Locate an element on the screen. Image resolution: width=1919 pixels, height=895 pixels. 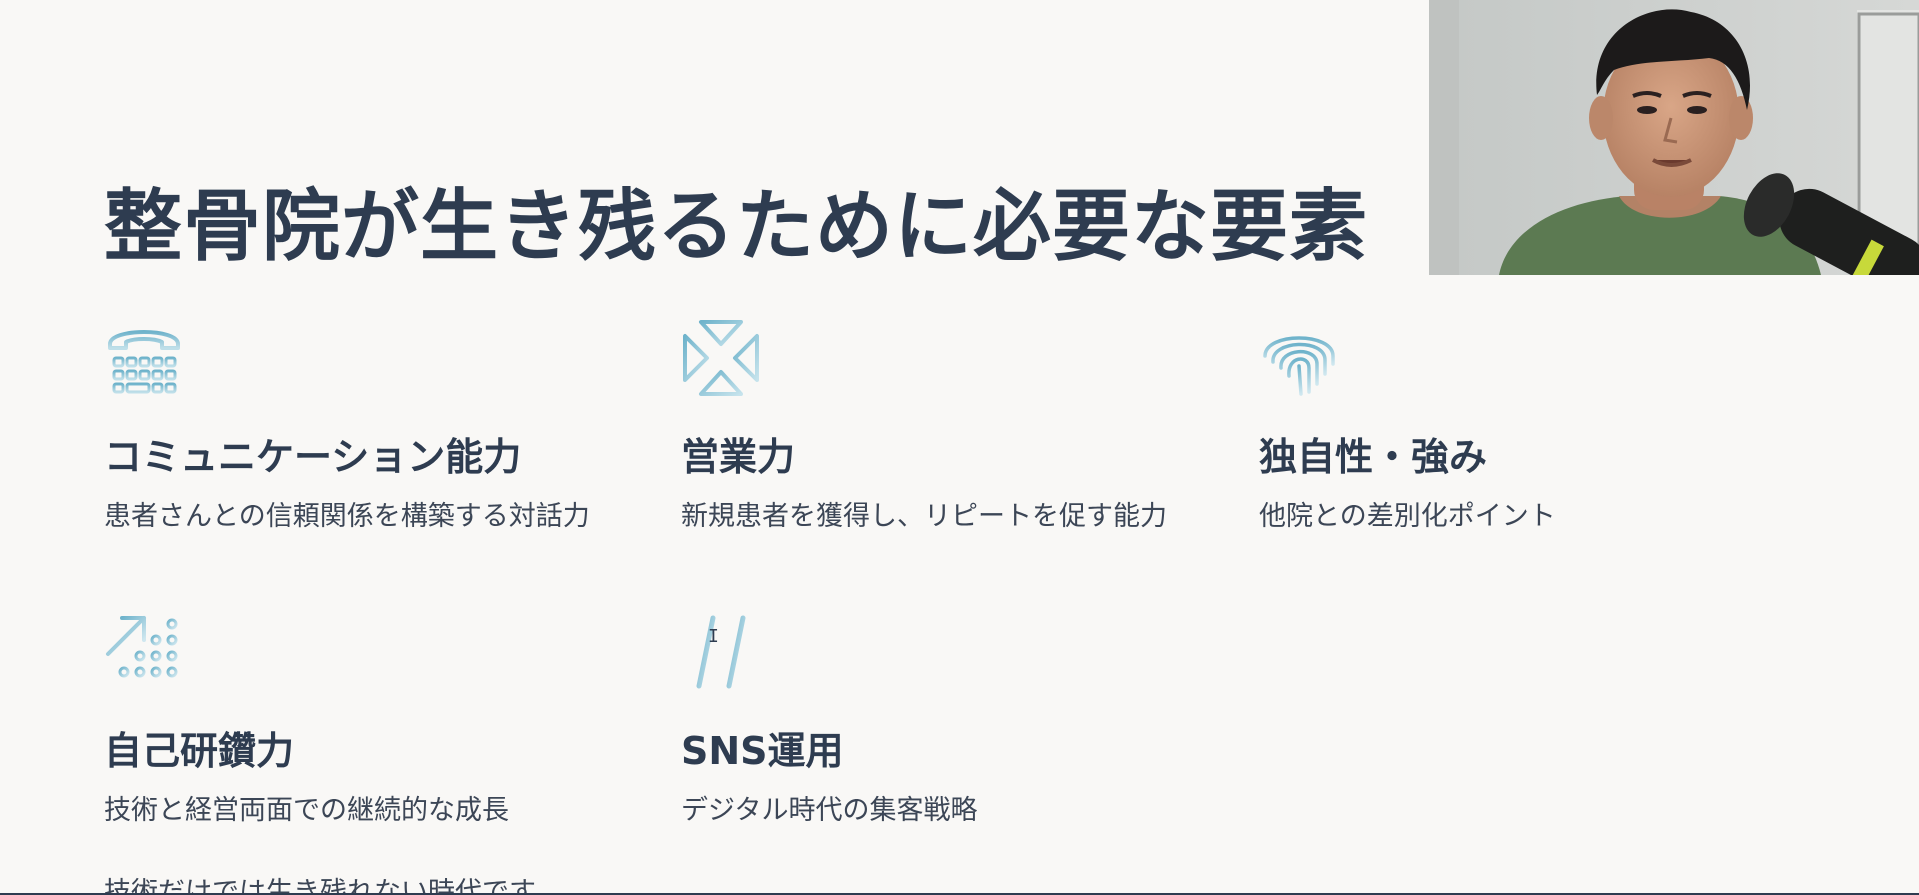
slide-footer-text: 技術だけでは生き残れない時代です is located at coordinates (320, 886).